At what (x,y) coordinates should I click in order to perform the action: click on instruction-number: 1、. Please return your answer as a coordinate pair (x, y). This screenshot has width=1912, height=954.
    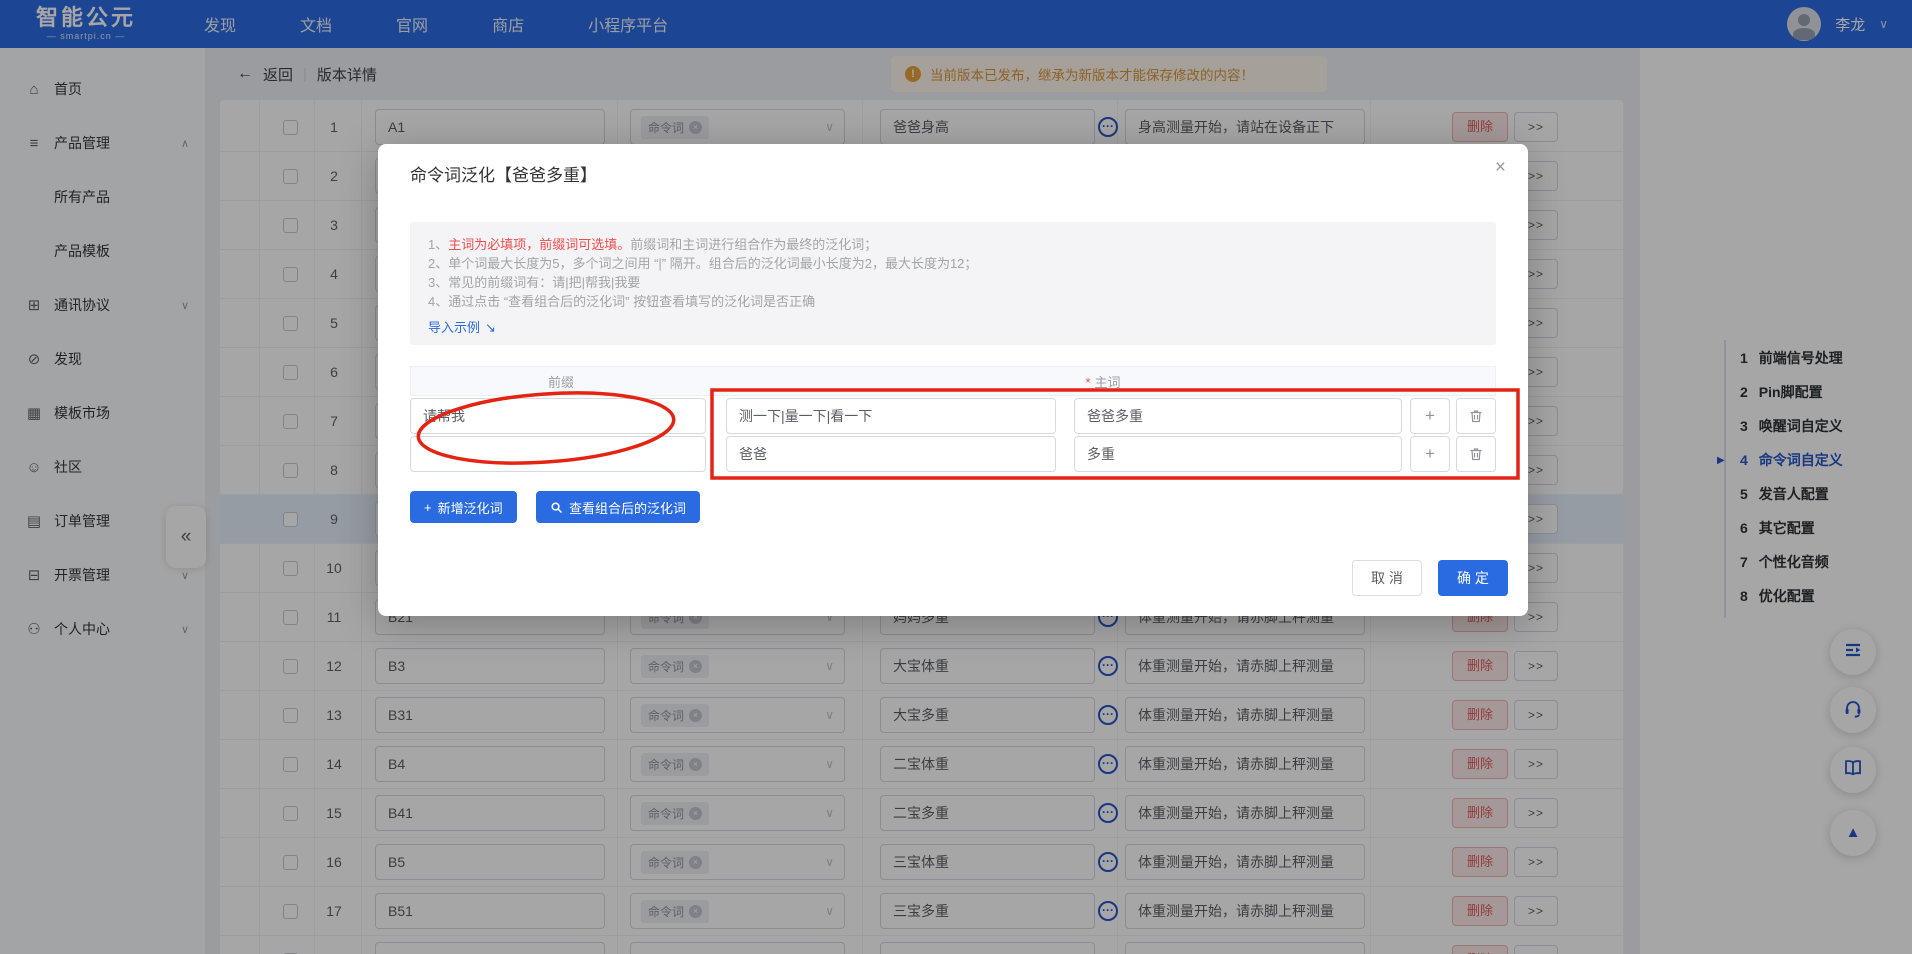
    Looking at the image, I should click on (438, 244).